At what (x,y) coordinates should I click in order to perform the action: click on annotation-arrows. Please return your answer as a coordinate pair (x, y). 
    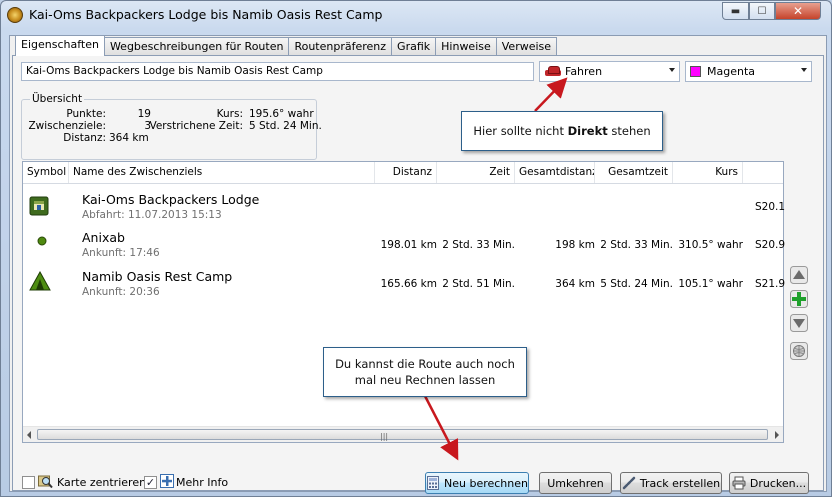
    Looking at the image, I should click on (495, 269).